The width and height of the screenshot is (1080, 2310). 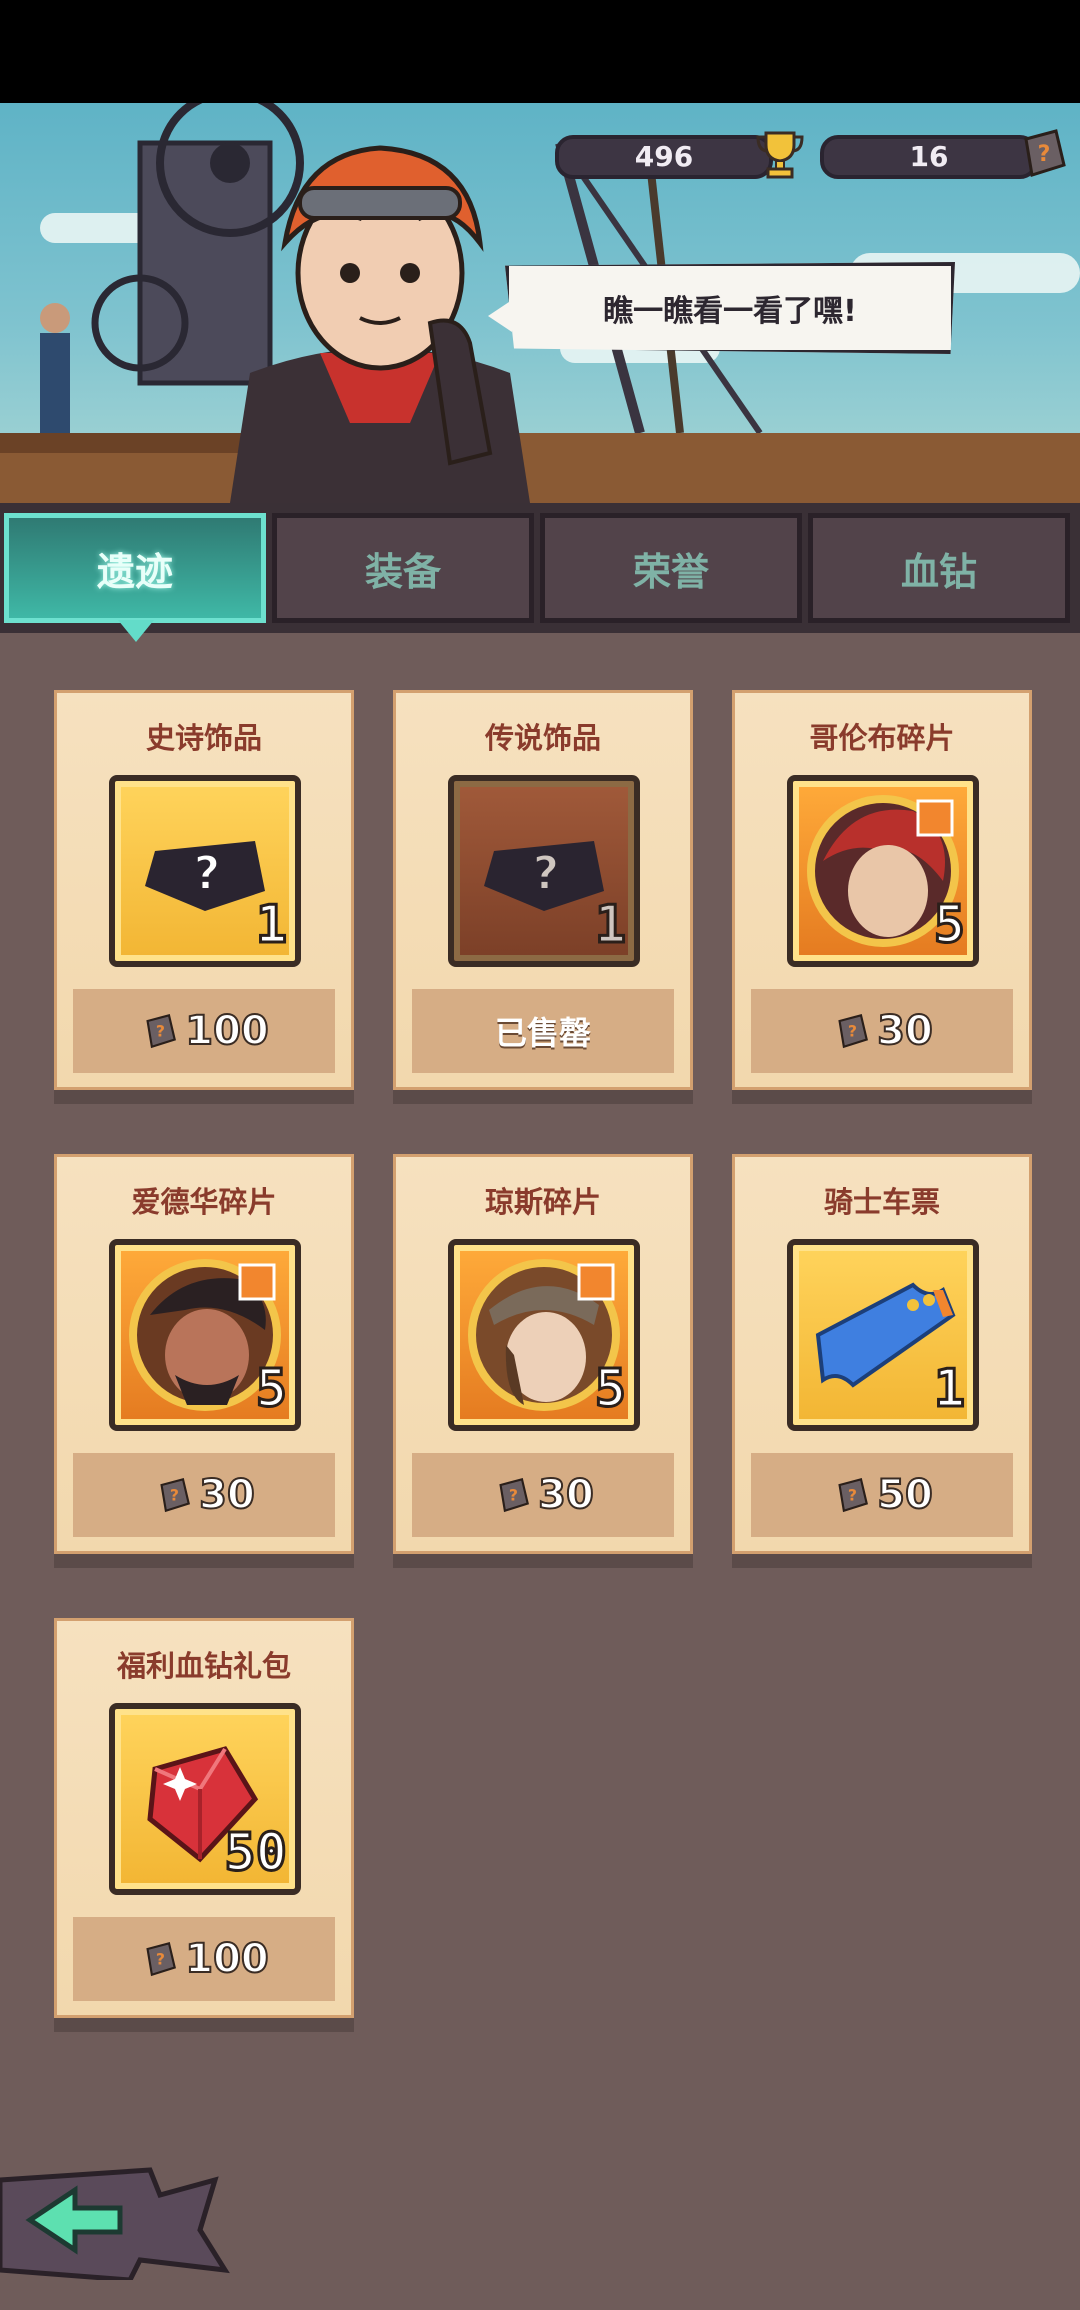 I want to click on tab-equipment-label: 装备, so click(x=402, y=571).